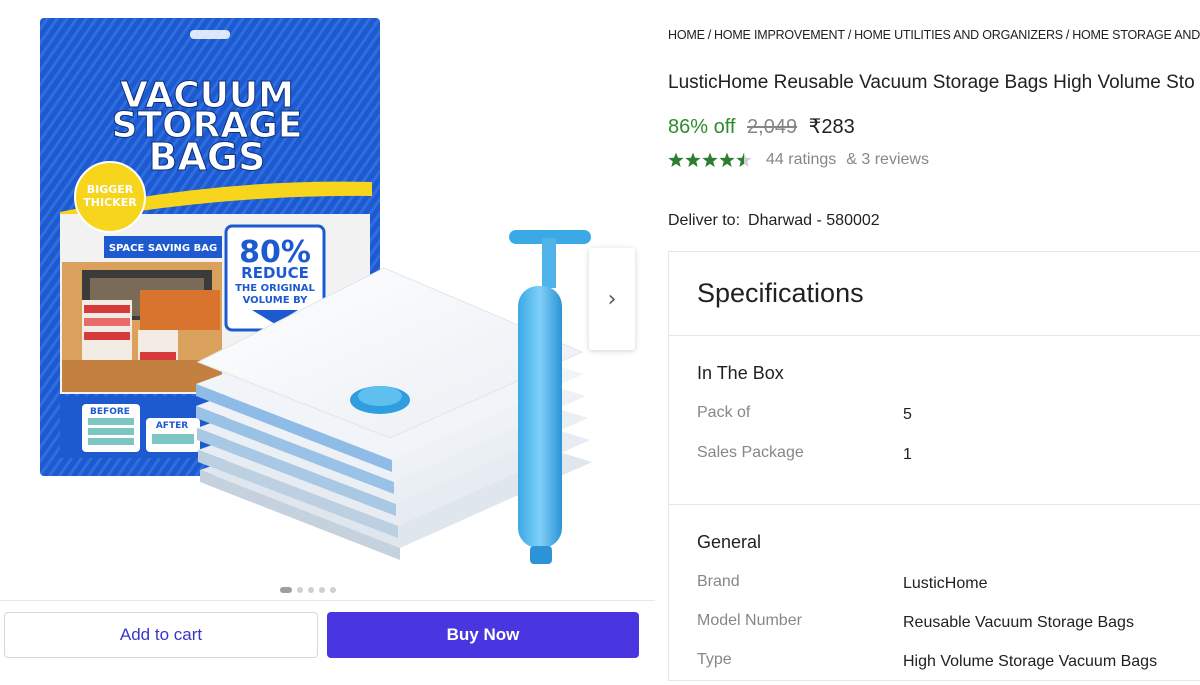 The image size is (1200, 685). What do you see at coordinates (740, 373) in the screenshot?
I see `spec-section-title: In The Box` at bounding box center [740, 373].